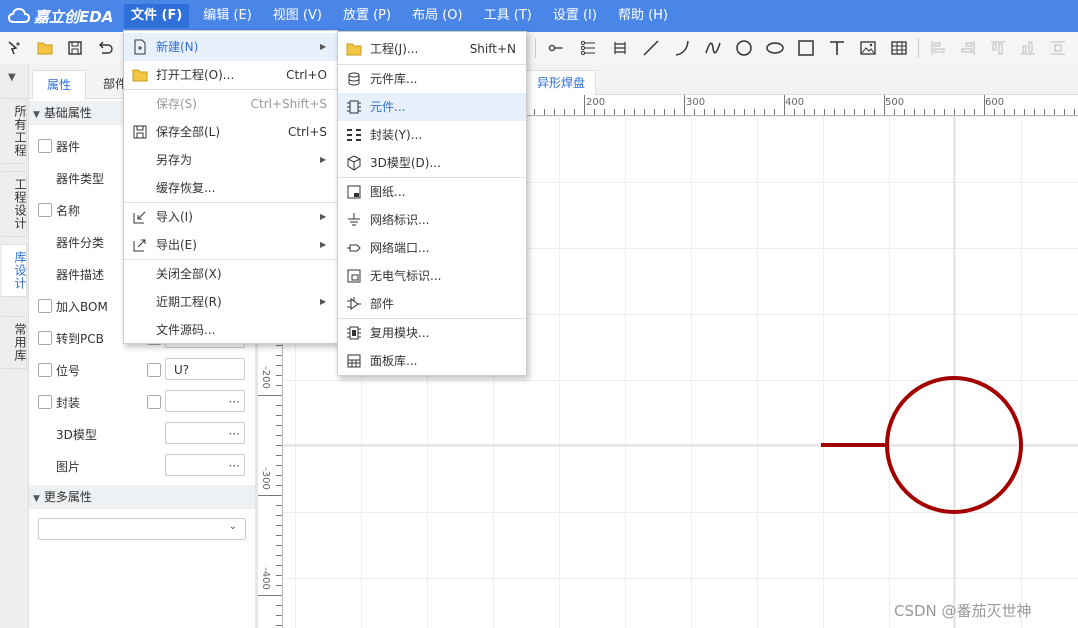 Image resolution: width=1078 pixels, height=628 pixels. Describe the element at coordinates (354, 361) in the screenshot. I see `panel-icon` at that location.